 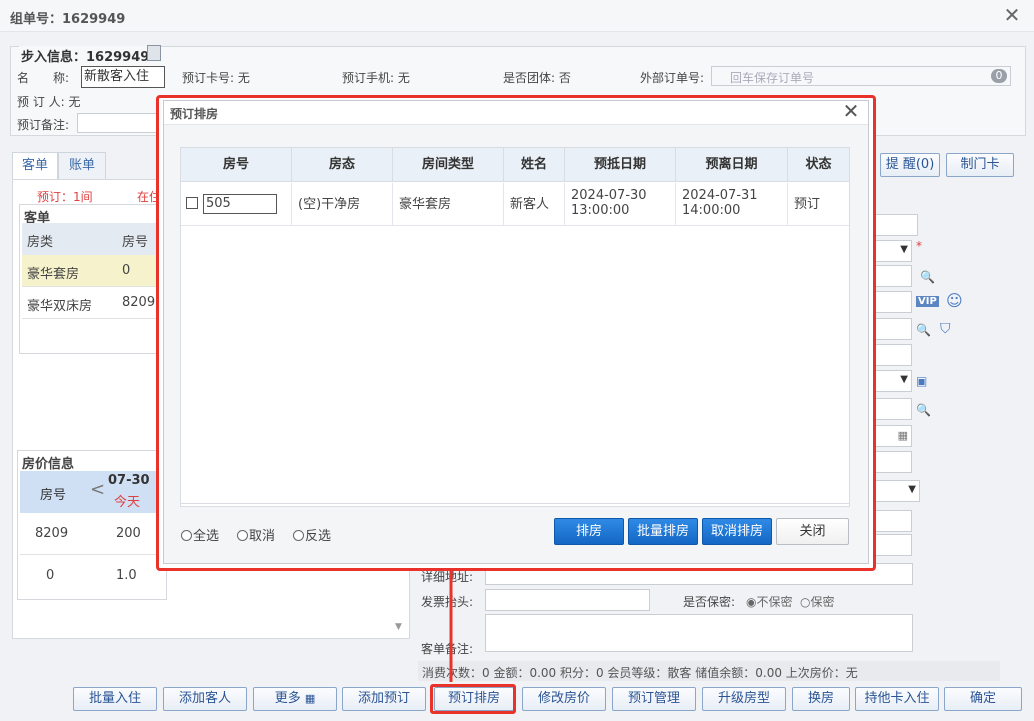 What do you see at coordinates (732, 165) in the screenshot?
I see `col-leave-date: 预离日期` at bounding box center [732, 165].